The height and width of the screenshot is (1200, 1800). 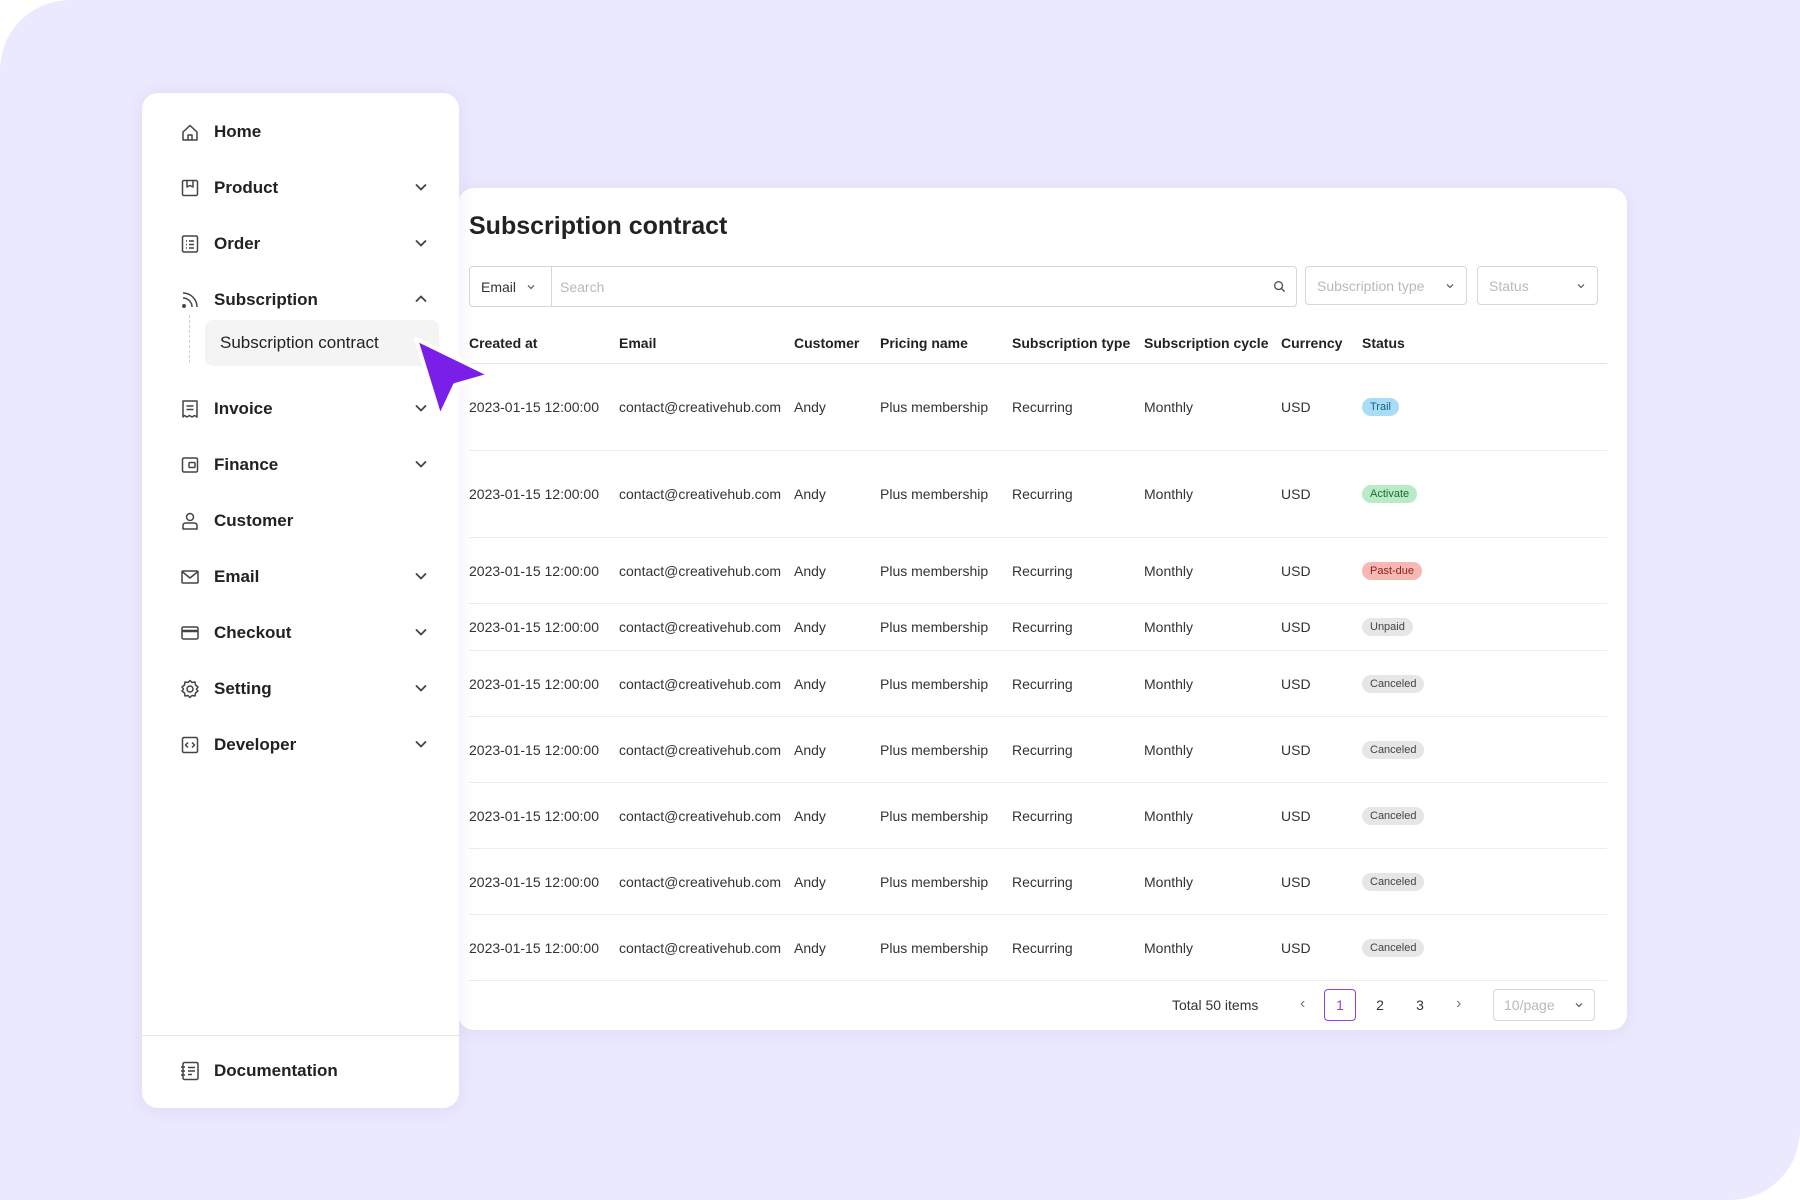 What do you see at coordinates (190, 1071) in the screenshot?
I see `documentation-icon` at bounding box center [190, 1071].